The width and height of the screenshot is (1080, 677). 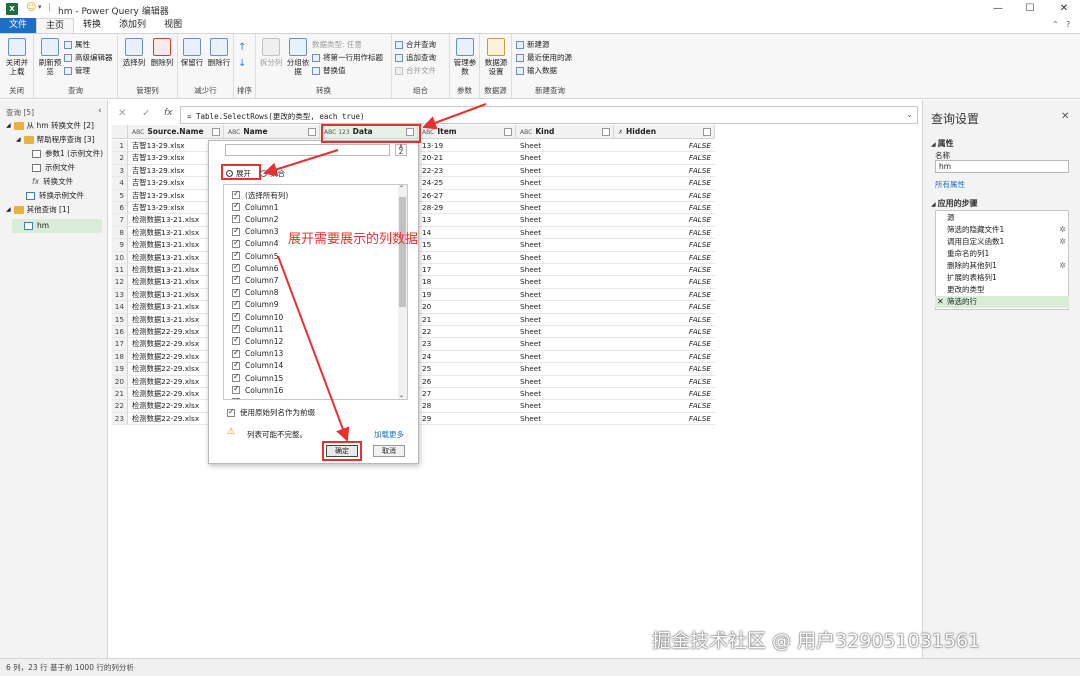 What do you see at coordinates (1002, 290) in the screenshot?
I see `applied-step: 更改的类型` at bounding box center [1002, 290].